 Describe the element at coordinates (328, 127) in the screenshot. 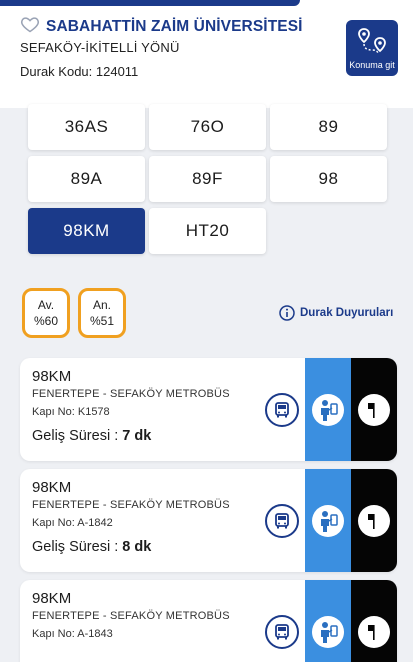

I see `line-button: 89` at that location.